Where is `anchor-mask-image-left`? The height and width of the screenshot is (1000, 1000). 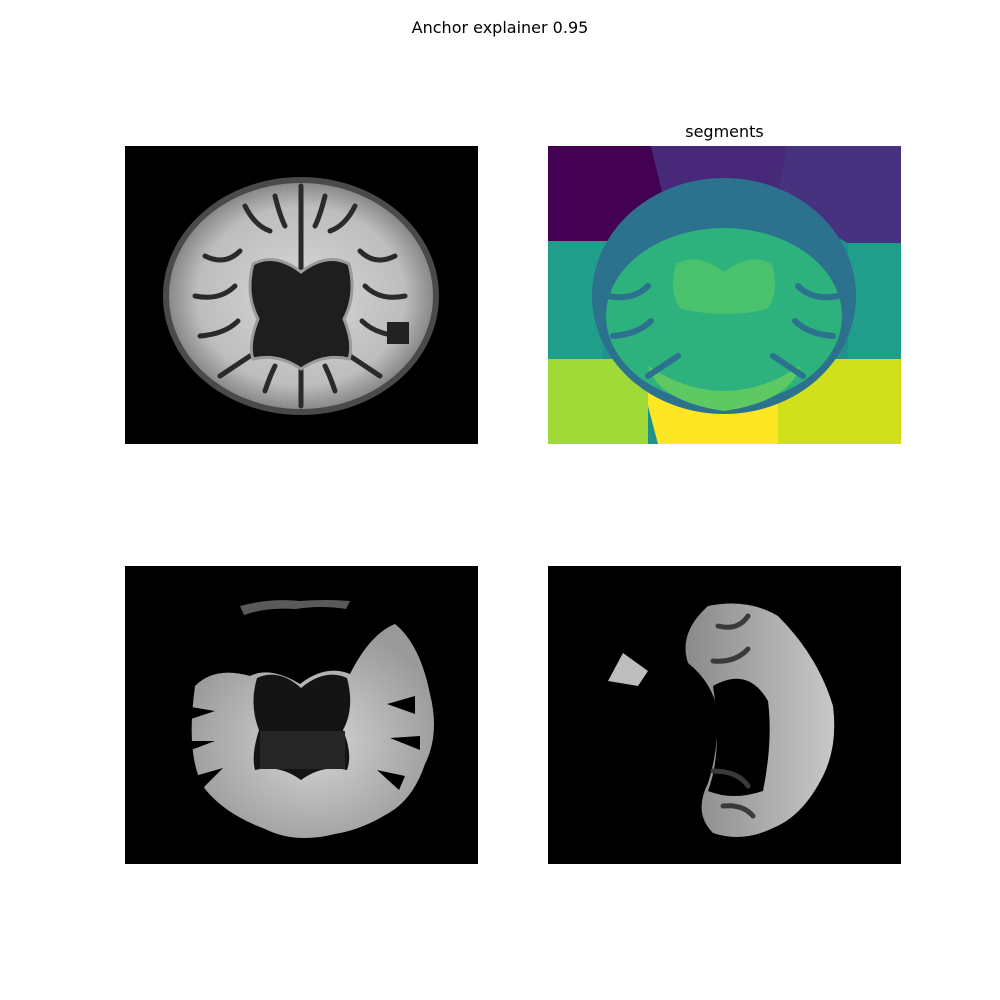 anchor-mask-image-left is located at coordinates (301, 715).